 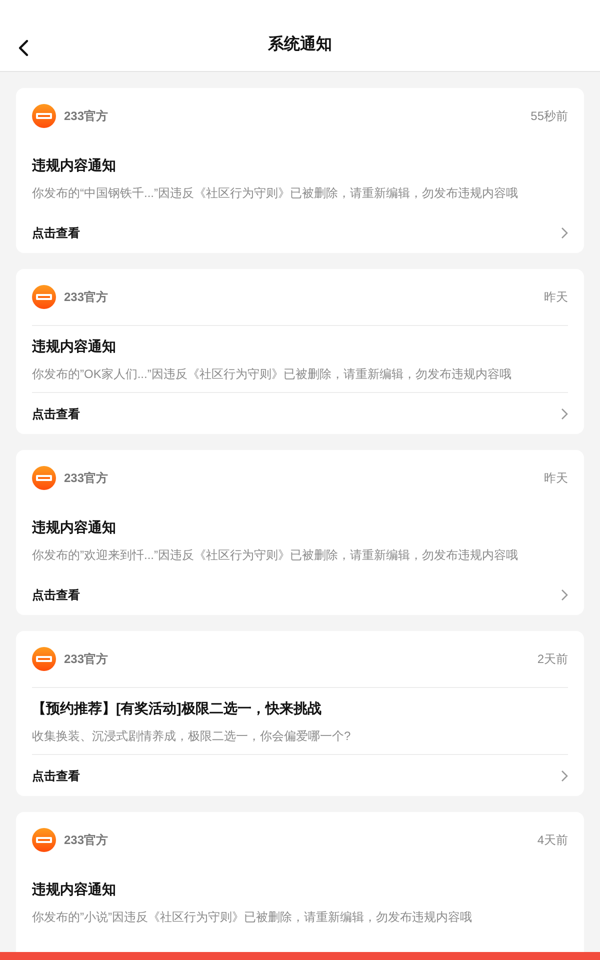 I want to click on notice-card: 233官方 4天前 违规内容通知 你发布的”小说”因违反《社区行为守则》已被删除，请重新编辑，勿发布违规内容哦, so click(x=300, y=882).